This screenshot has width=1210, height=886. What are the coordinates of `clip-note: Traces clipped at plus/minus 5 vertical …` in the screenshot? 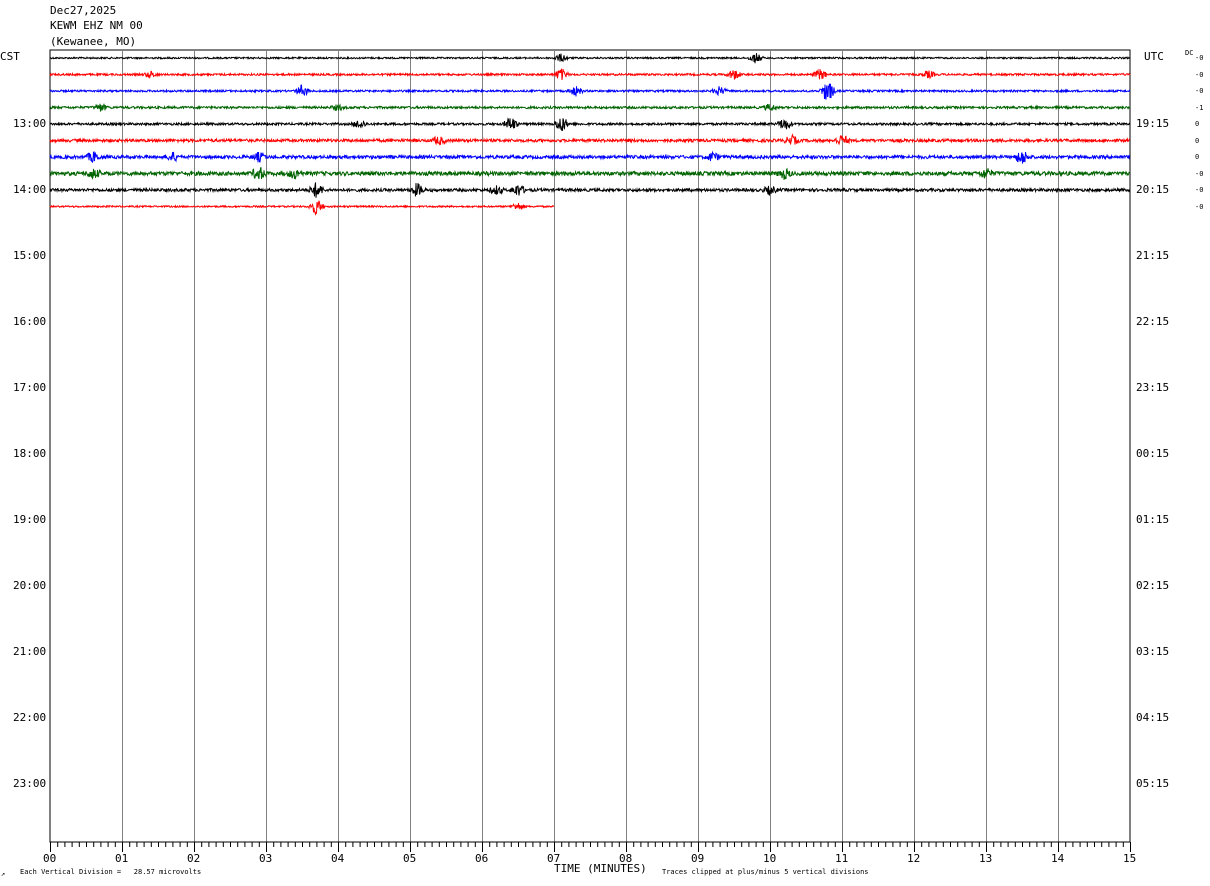 It's located at (765, 872).